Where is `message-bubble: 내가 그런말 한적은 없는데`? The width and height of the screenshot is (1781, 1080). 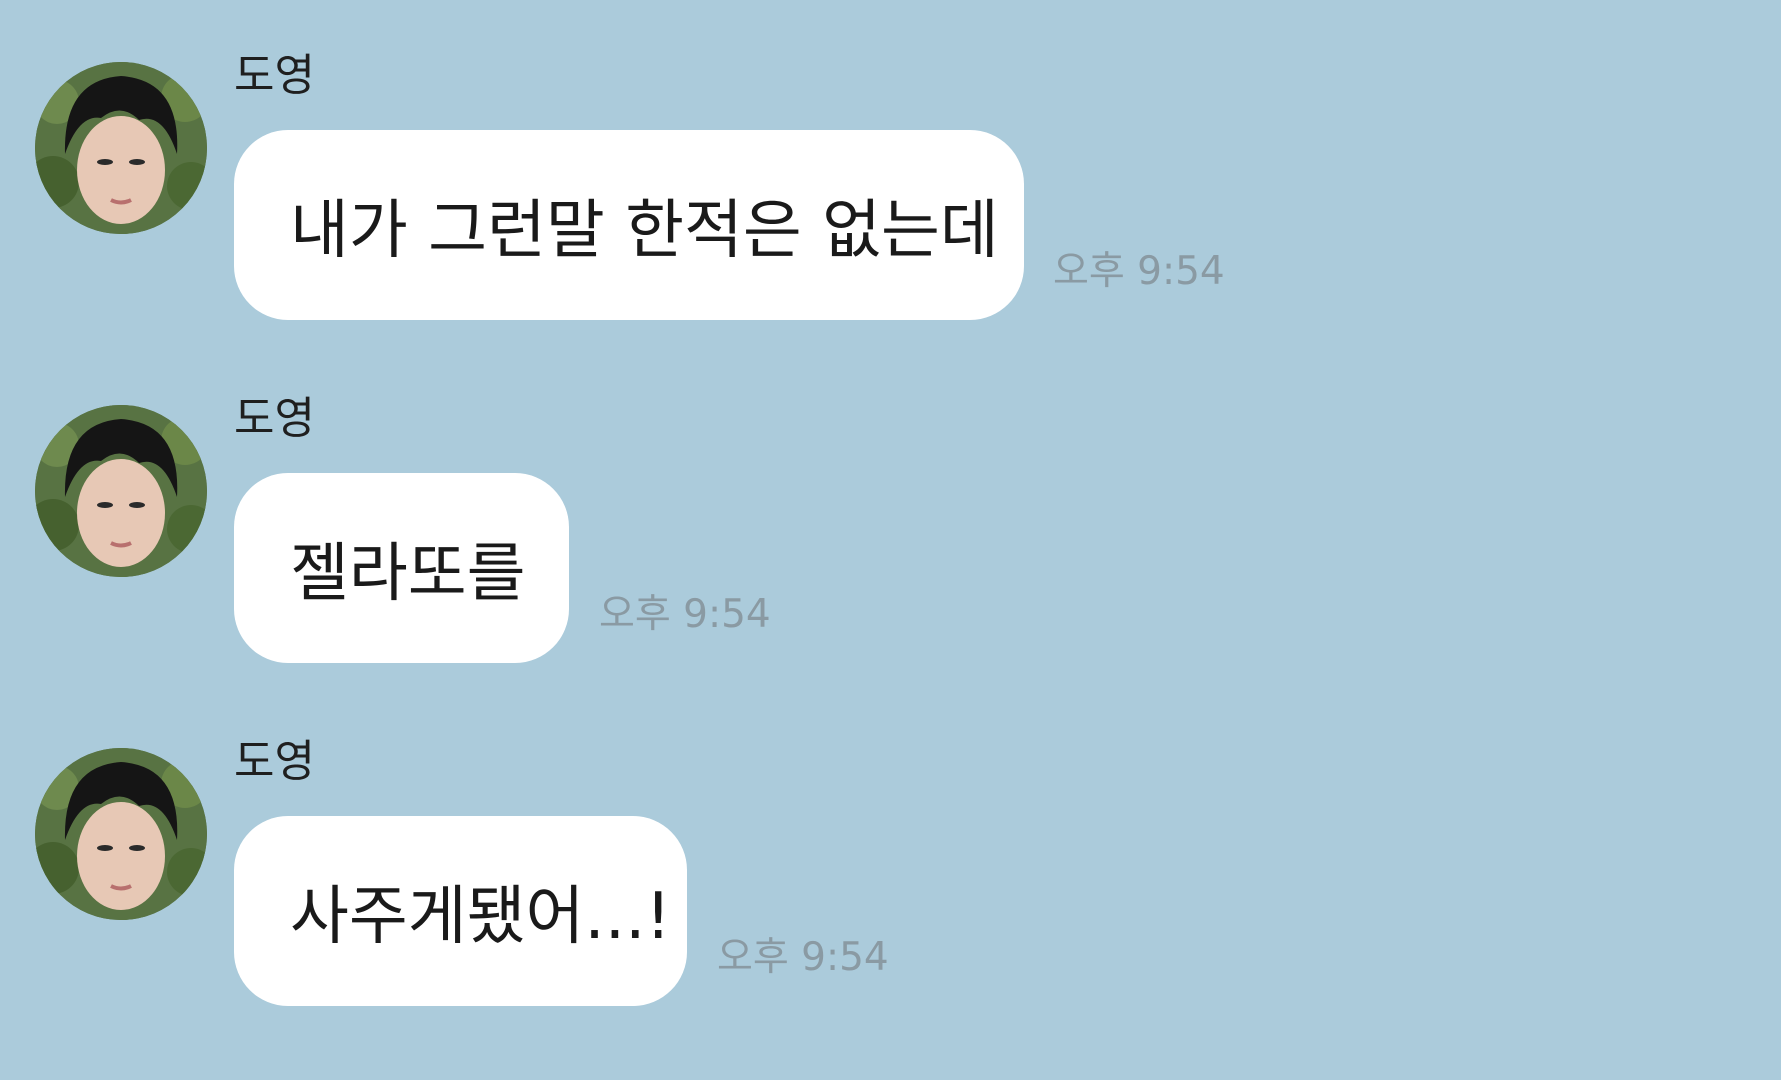 message-bubble: 내가 그런말 한적은 없는데 is located at coordinates (629, 225).